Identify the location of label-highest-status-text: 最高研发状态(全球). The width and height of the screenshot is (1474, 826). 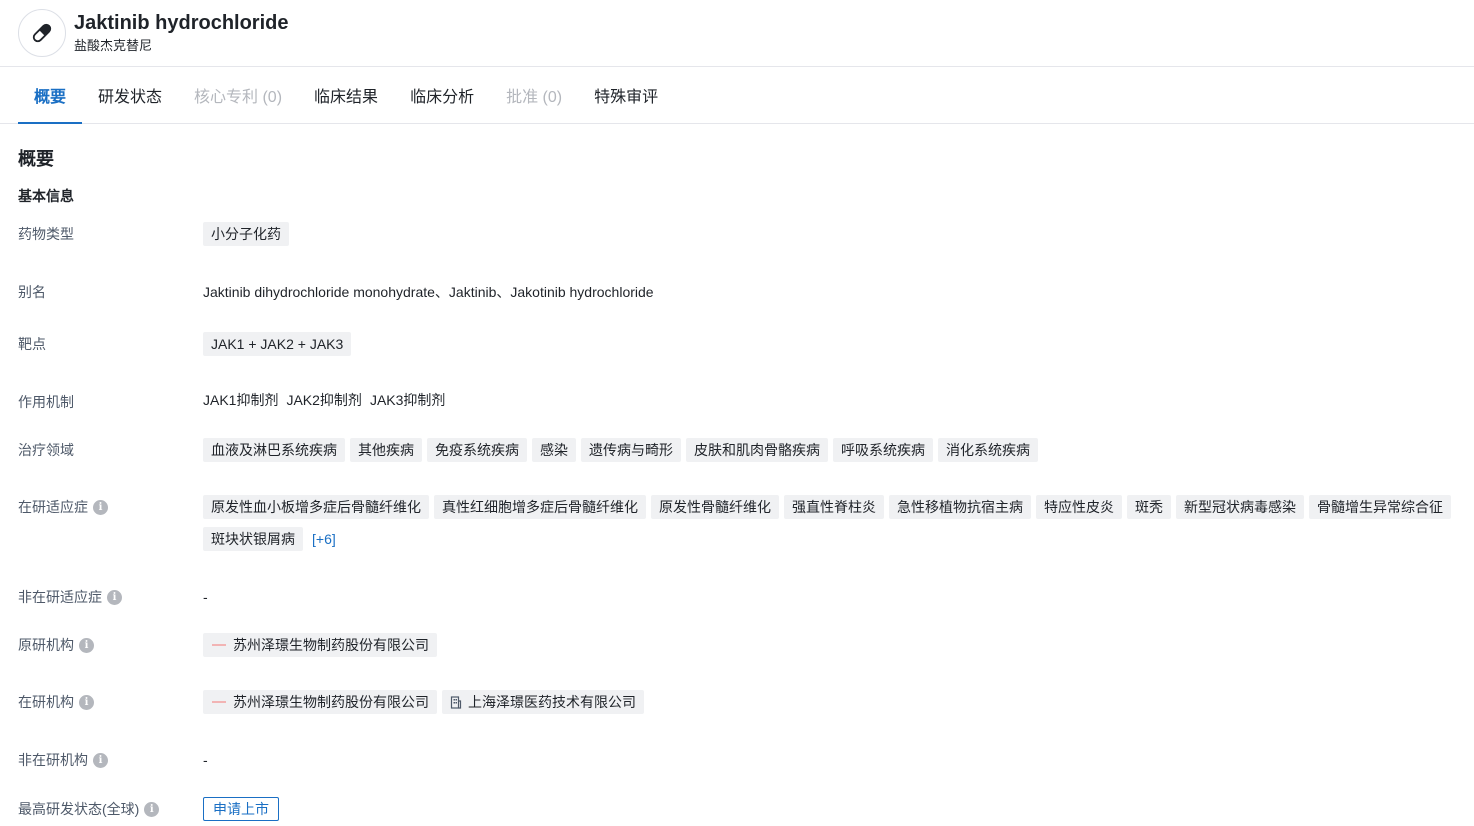
(79, 809).